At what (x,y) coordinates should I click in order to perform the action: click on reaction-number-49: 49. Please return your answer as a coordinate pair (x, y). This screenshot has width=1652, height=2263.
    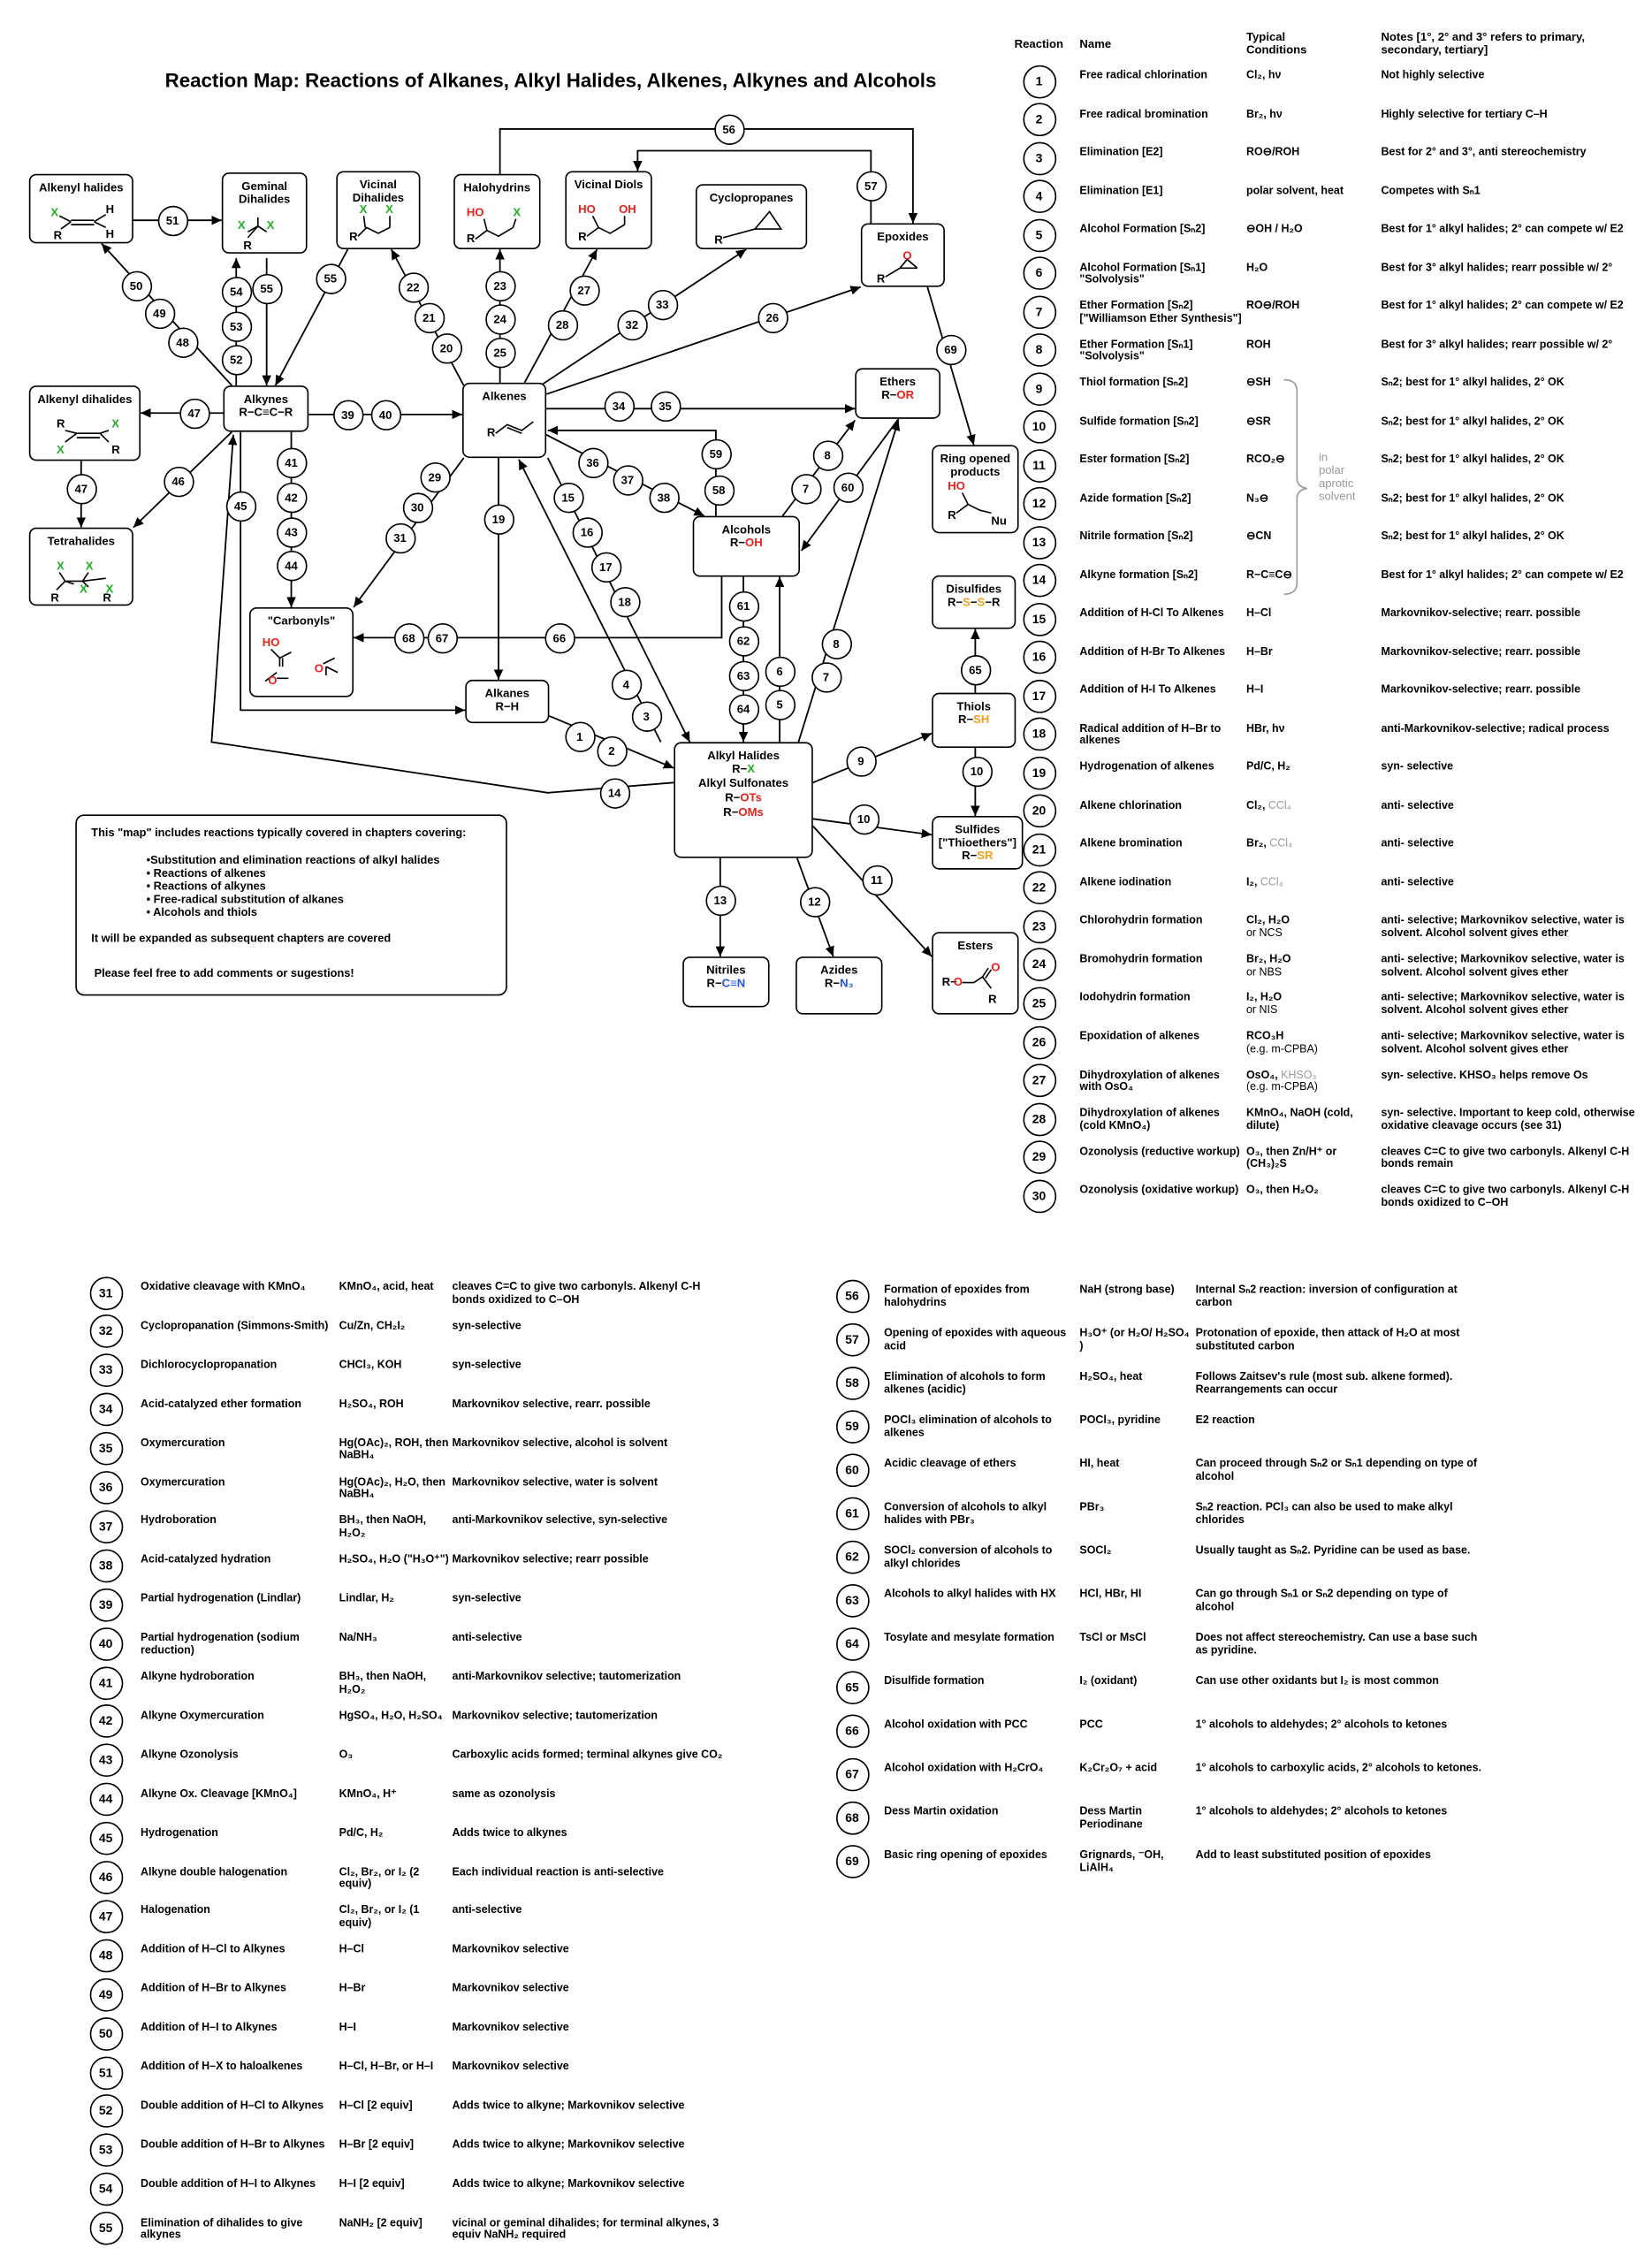
    Looking at the image, I should click on (160, 313).